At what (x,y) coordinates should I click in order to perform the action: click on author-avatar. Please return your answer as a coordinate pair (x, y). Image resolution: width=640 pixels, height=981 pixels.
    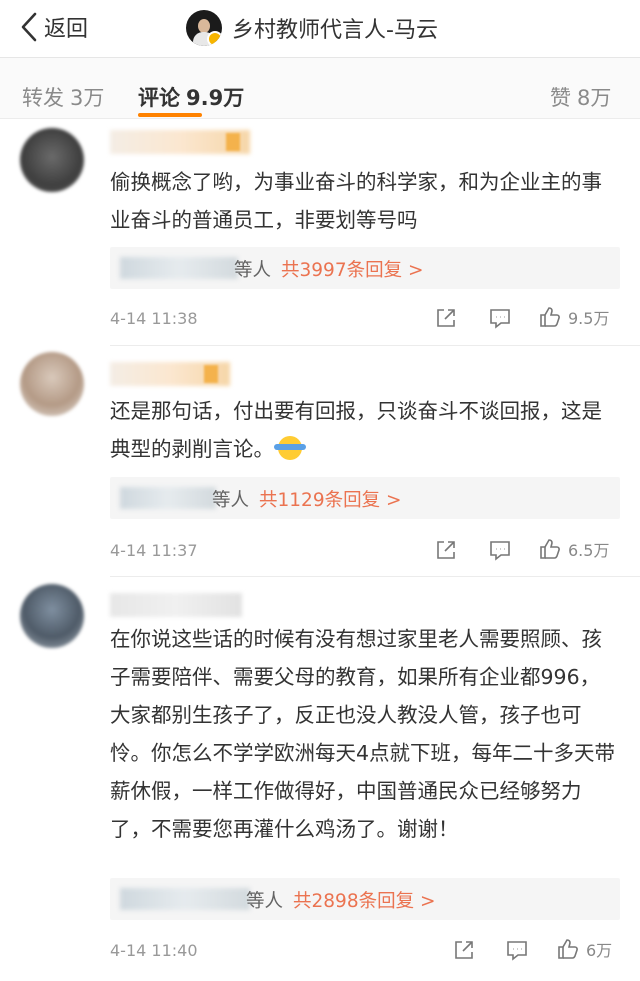
    Looking at the image, I should click on (204, 28).